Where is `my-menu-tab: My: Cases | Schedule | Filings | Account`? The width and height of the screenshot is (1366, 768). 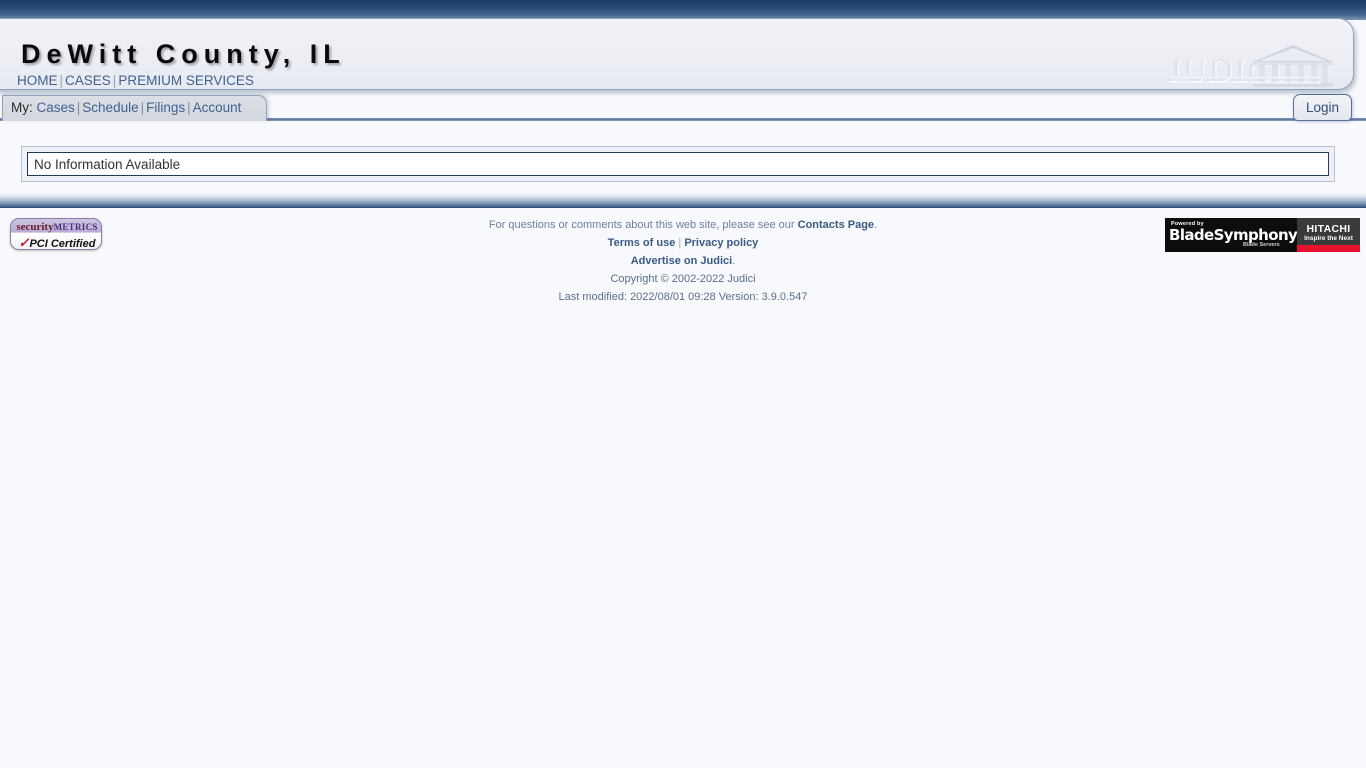
my-menu-tab: My: Cases | Schedule | Filings | Account is located at coordinates (134, 108).